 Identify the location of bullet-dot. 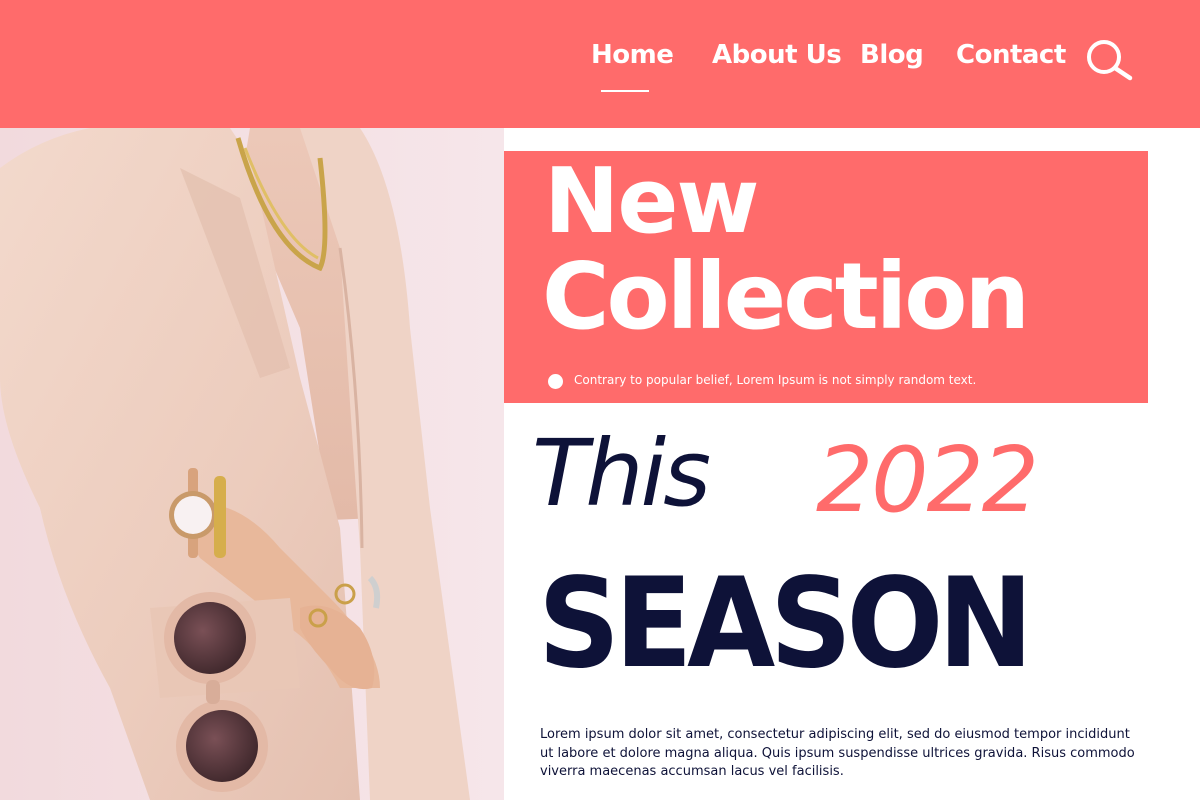
(555, 381).